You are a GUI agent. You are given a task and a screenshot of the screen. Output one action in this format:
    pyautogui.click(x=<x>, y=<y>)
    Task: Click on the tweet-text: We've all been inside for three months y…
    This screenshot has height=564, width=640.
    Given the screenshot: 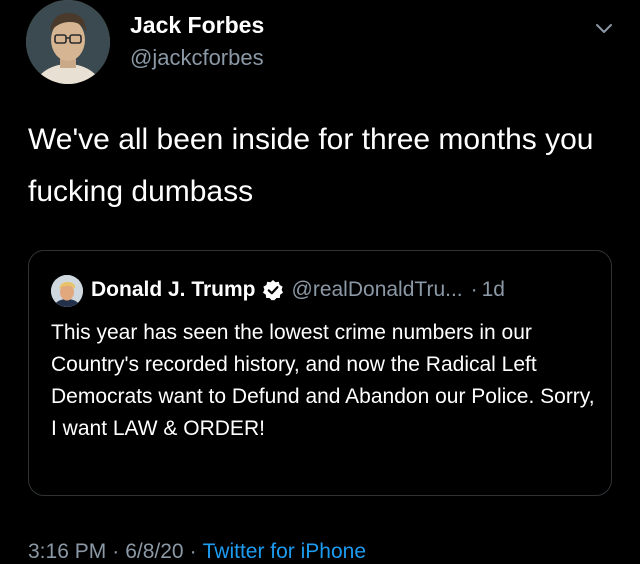 What is the action you would take?
    pyautogui.click(x=311, y=165)
    